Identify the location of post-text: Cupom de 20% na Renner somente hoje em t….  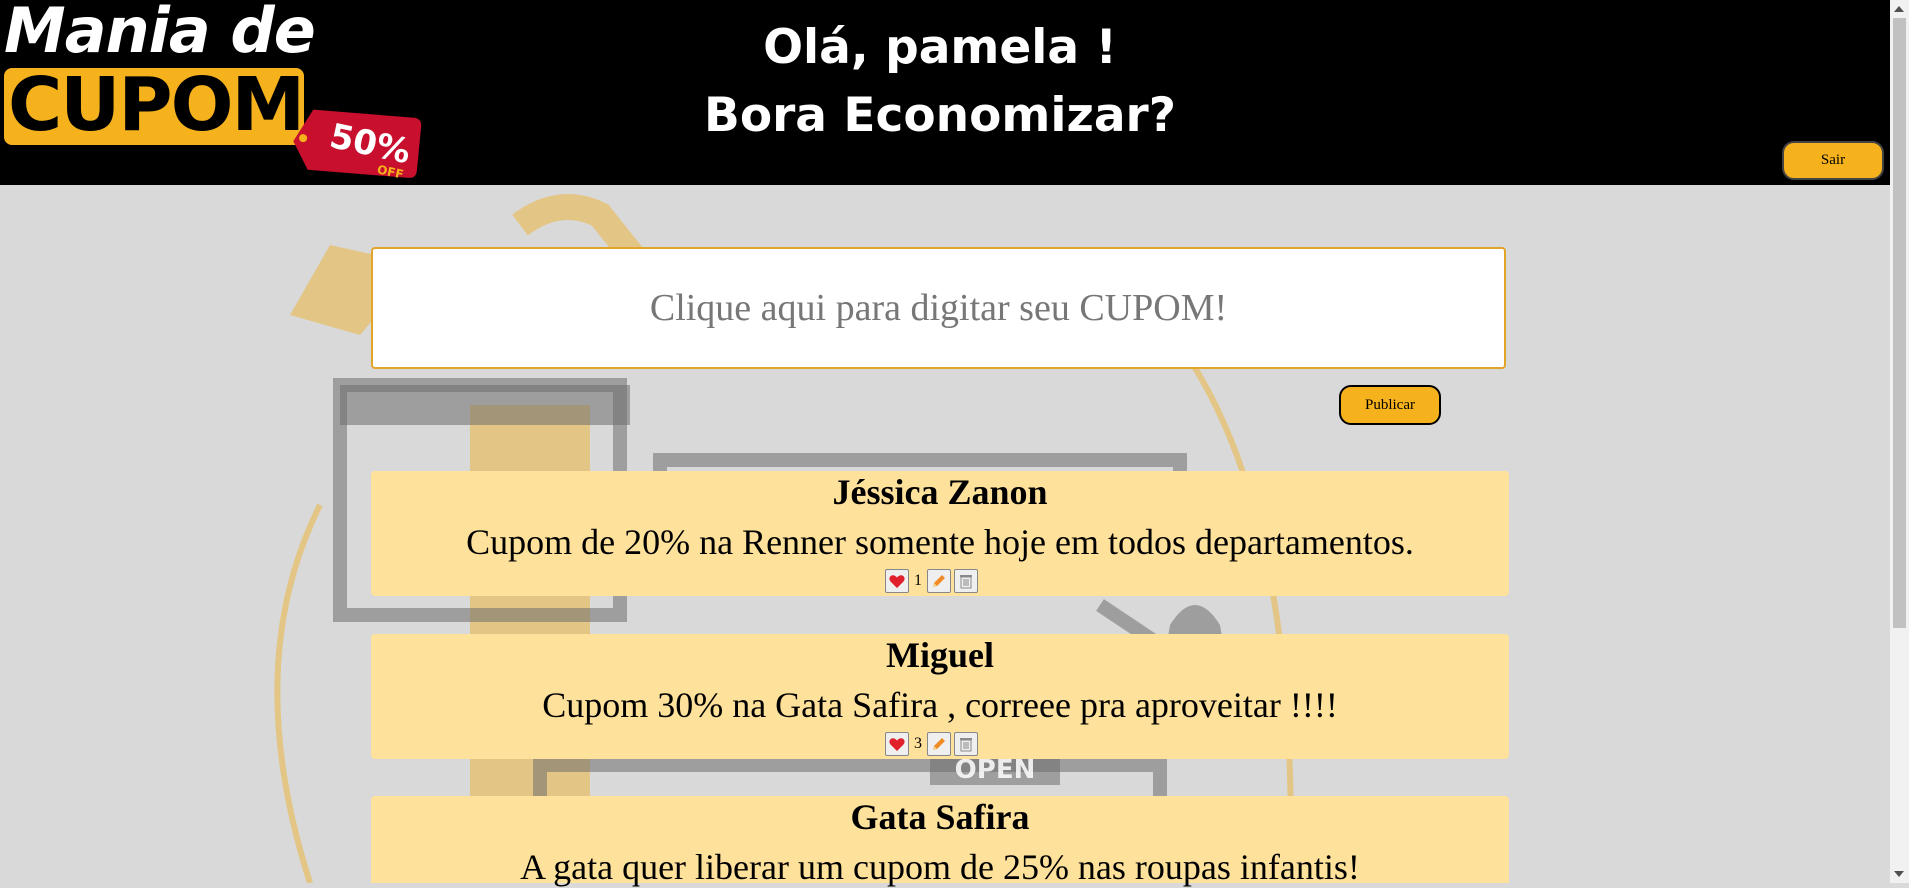
(940, 542).